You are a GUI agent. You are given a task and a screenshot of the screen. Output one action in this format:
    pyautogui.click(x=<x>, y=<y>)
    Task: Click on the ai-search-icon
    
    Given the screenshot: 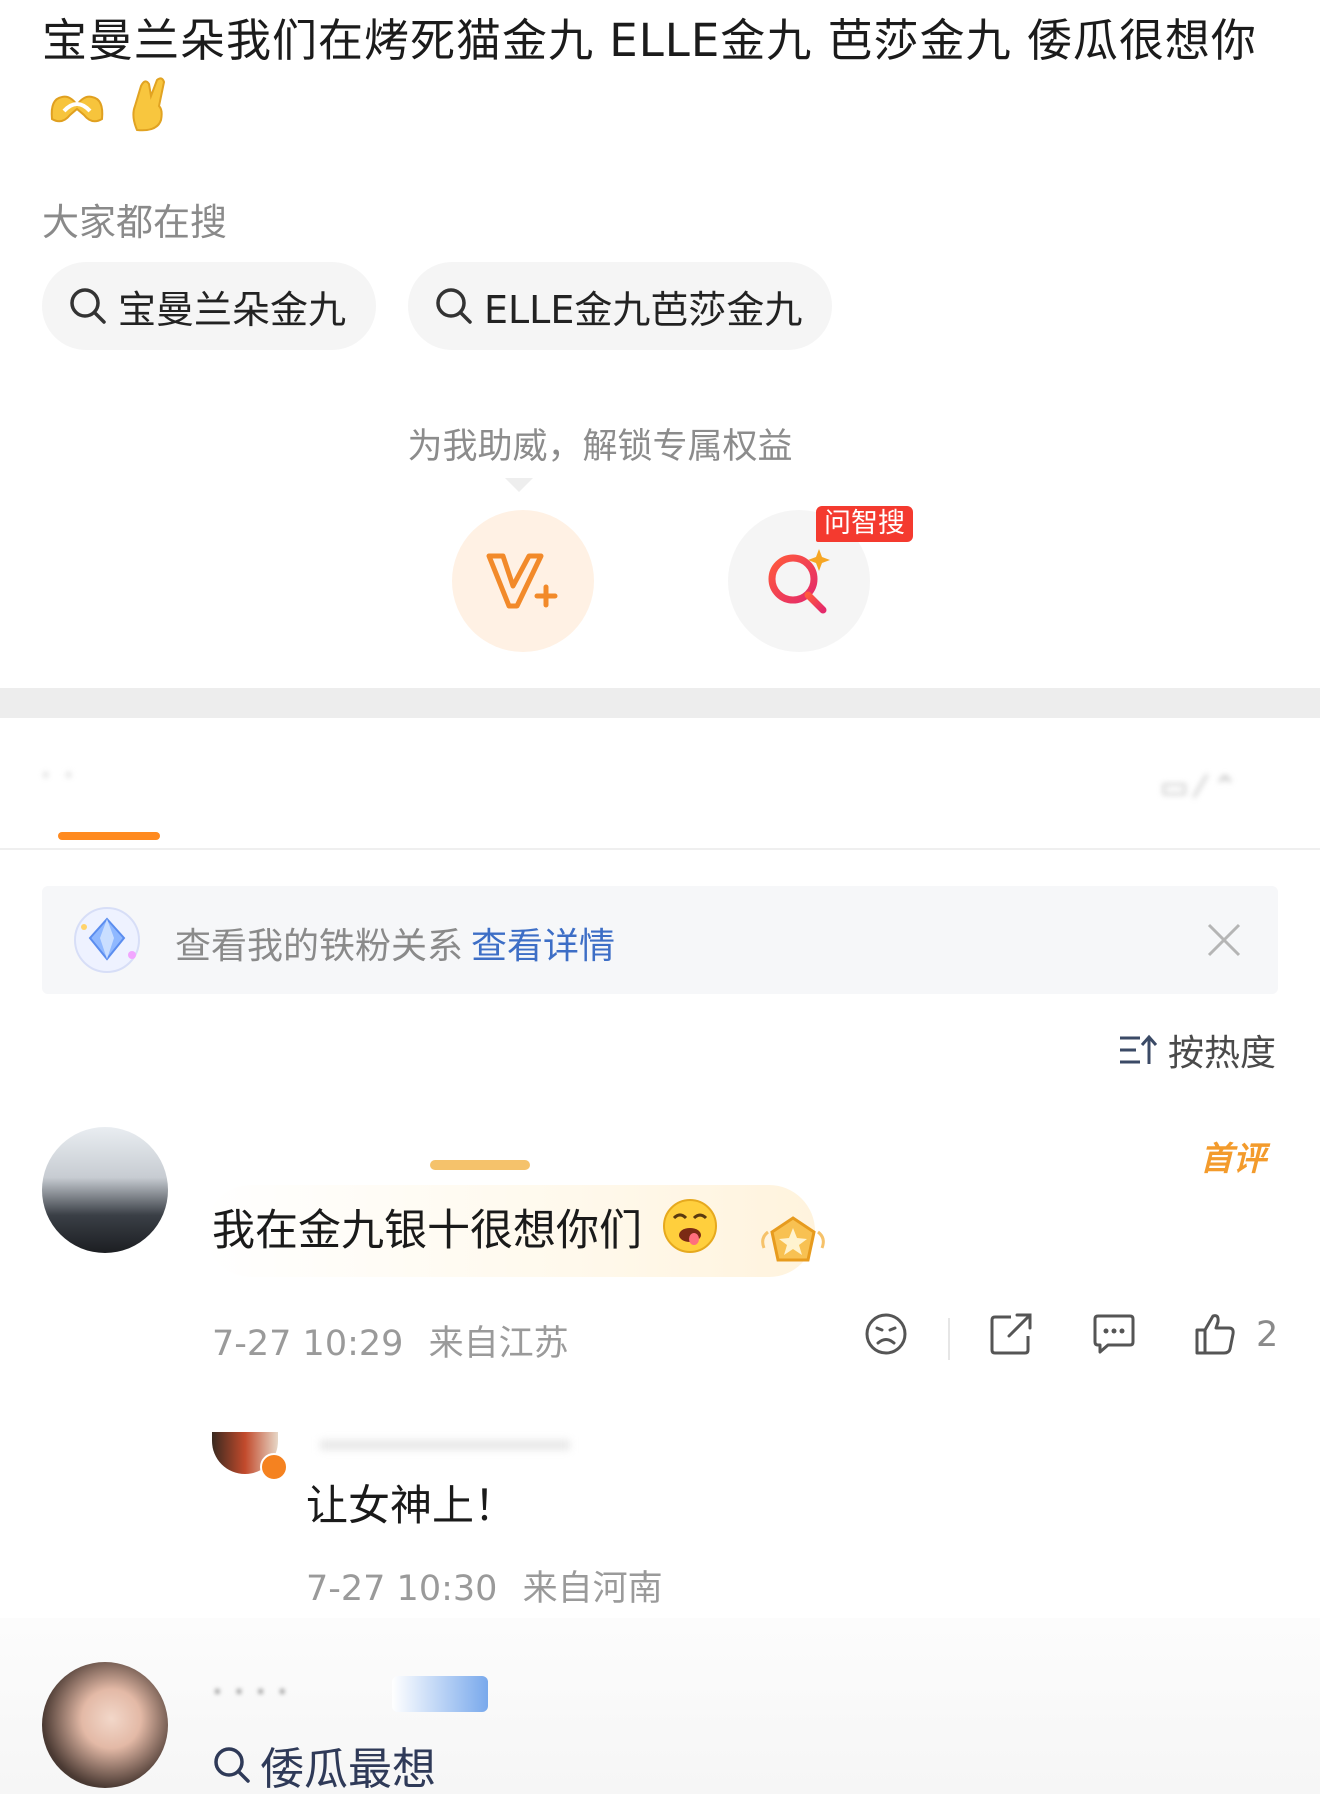 What is the action you would take?
    pyautogui.click(x=799, y=581)
    